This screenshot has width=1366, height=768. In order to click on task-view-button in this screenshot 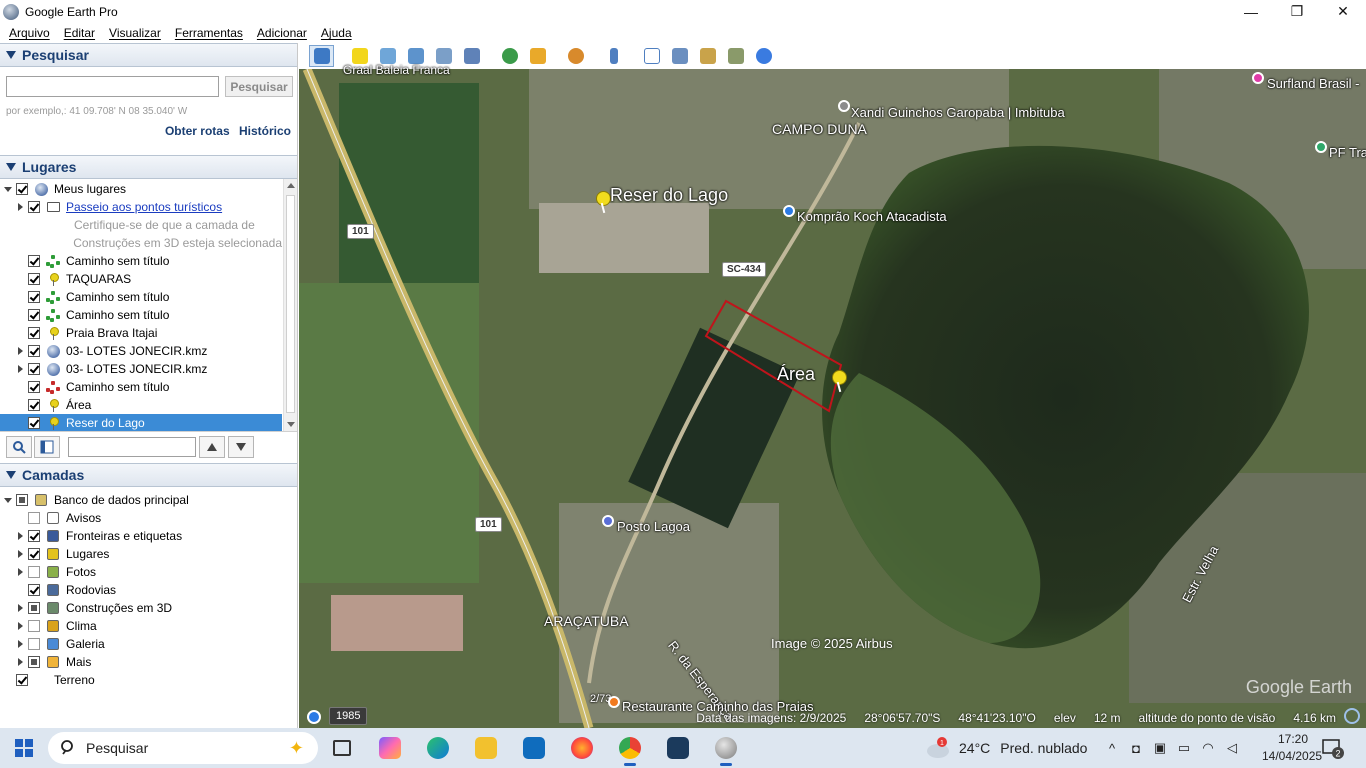, I will do `click(342, 748)`.